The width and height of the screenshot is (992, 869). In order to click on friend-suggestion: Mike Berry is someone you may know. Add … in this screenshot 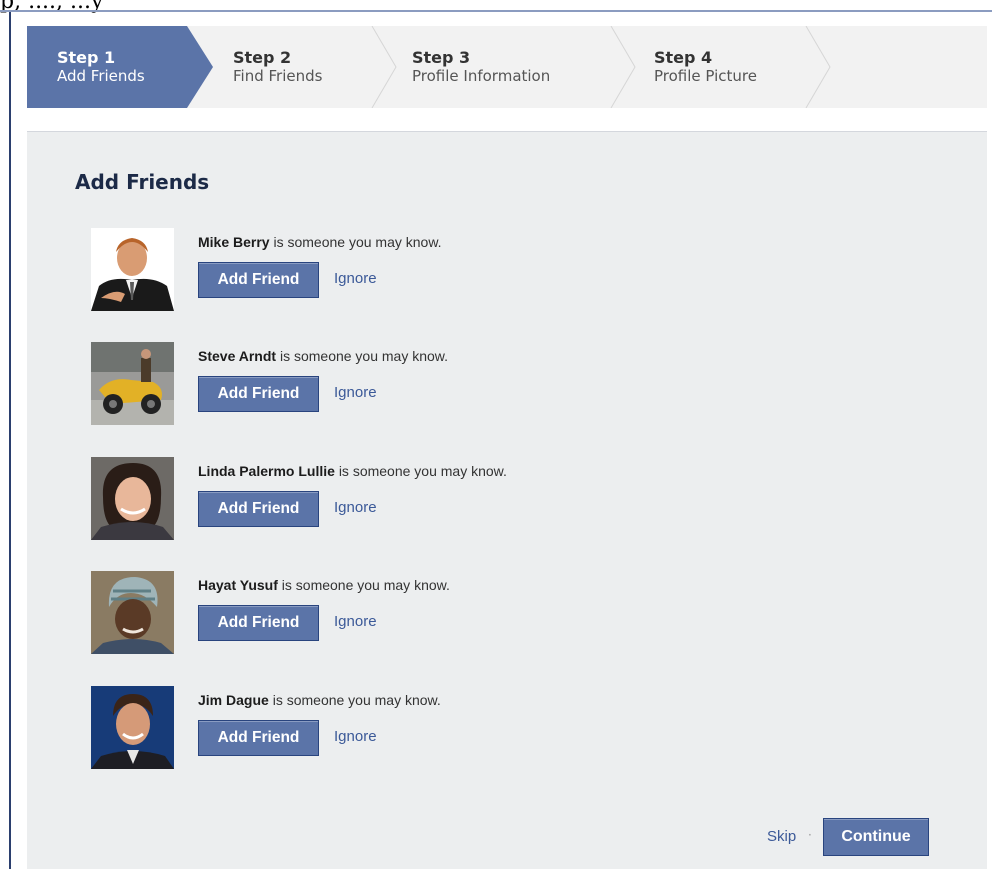, I will do `click(441, 270)`.